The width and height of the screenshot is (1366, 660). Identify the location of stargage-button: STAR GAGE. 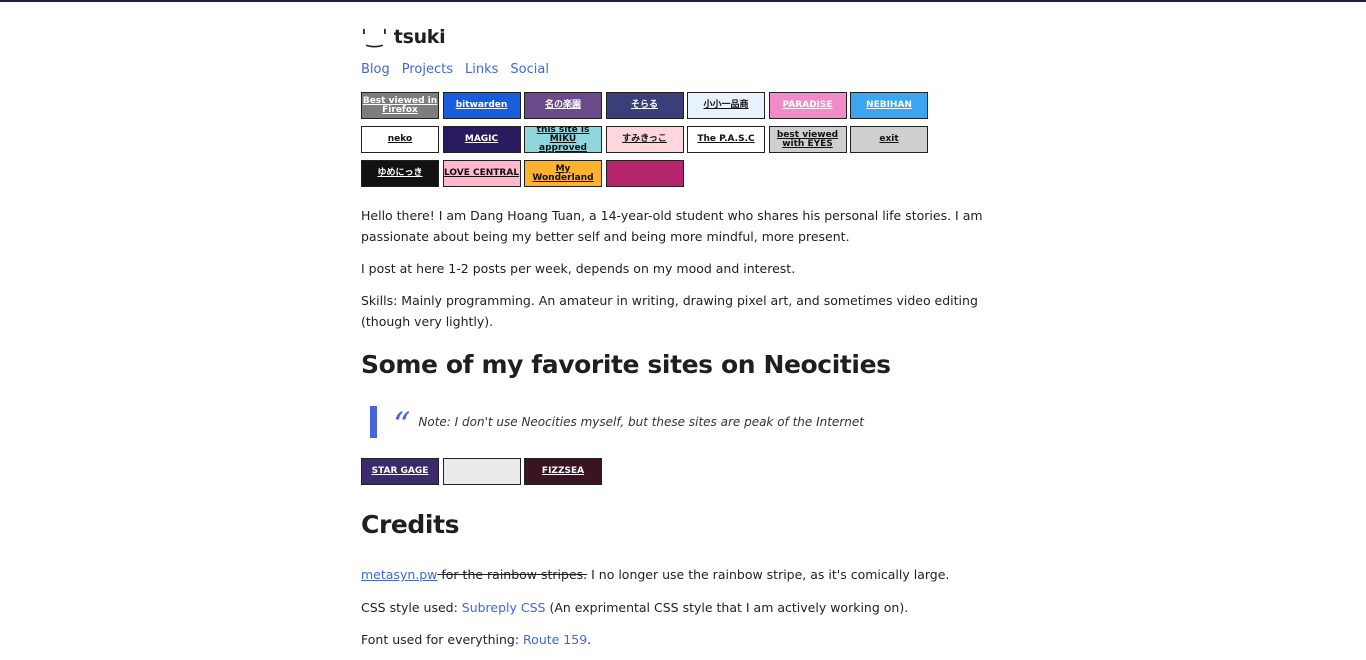
(400, 471).